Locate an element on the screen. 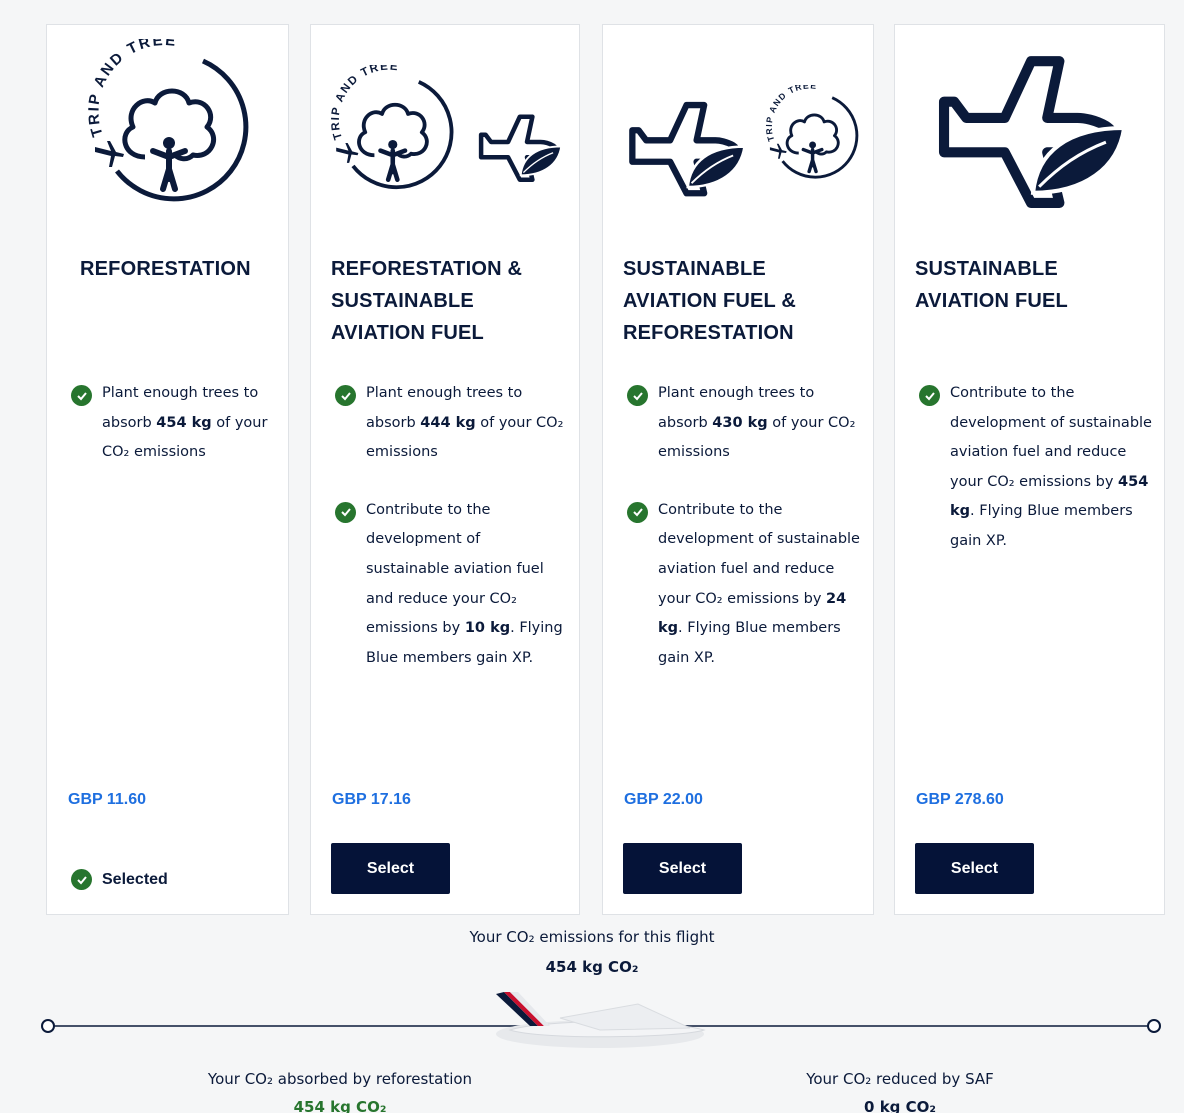  selected-indicator: Selected is located at coordinates (119, 879).